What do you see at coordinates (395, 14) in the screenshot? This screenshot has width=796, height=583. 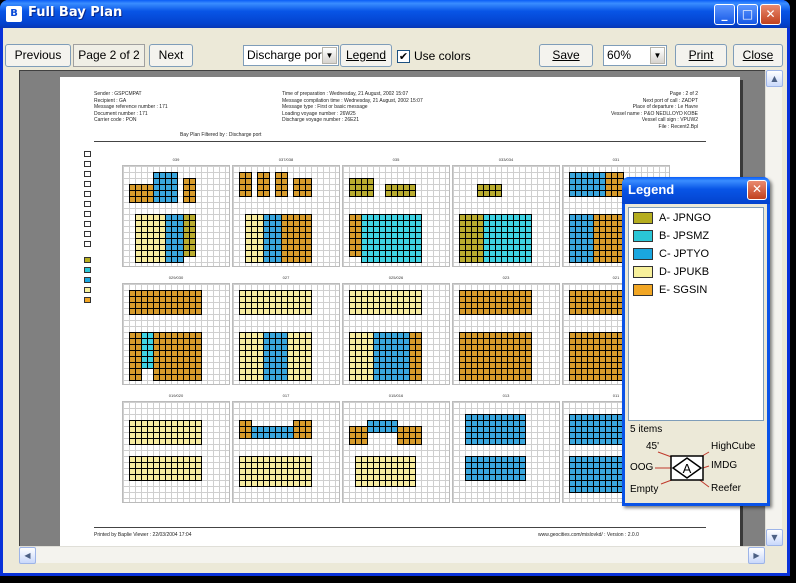 I see `window-titlebar: B Full Bay Plan _ □ ✕` at bounding box center [395, 14].